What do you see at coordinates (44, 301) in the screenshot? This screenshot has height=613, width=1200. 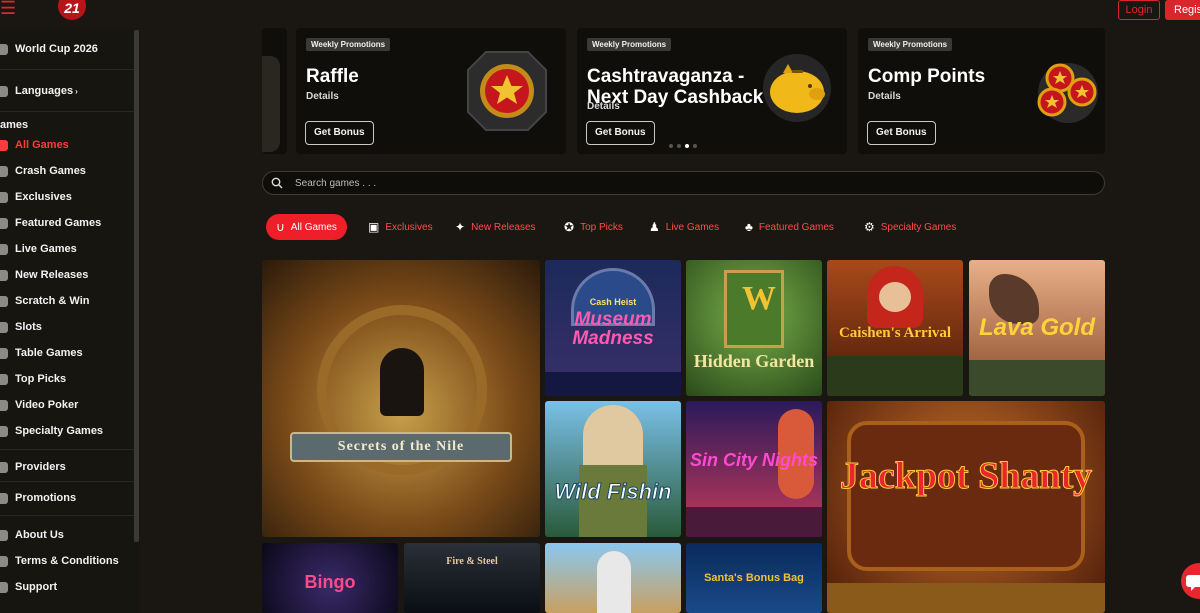 I see `sidebar-item-scratch-win: Scratch & Win` at bounding box center [44, 301].